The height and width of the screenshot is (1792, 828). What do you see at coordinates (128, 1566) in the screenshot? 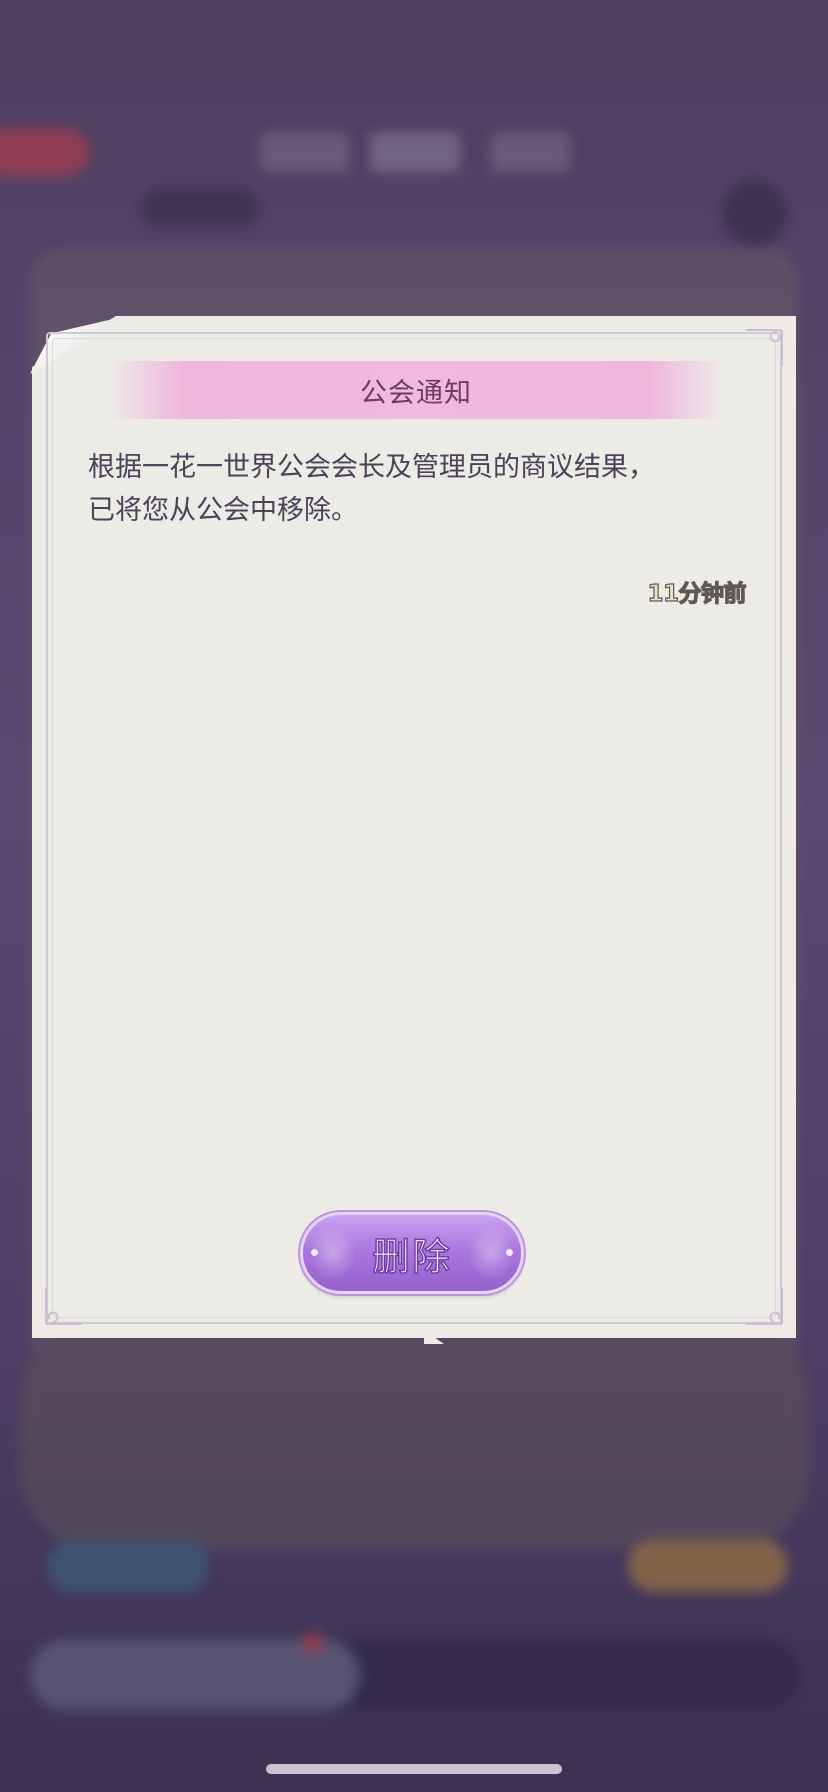
I see `background-teal-button` at bounding box center [128, 1566].